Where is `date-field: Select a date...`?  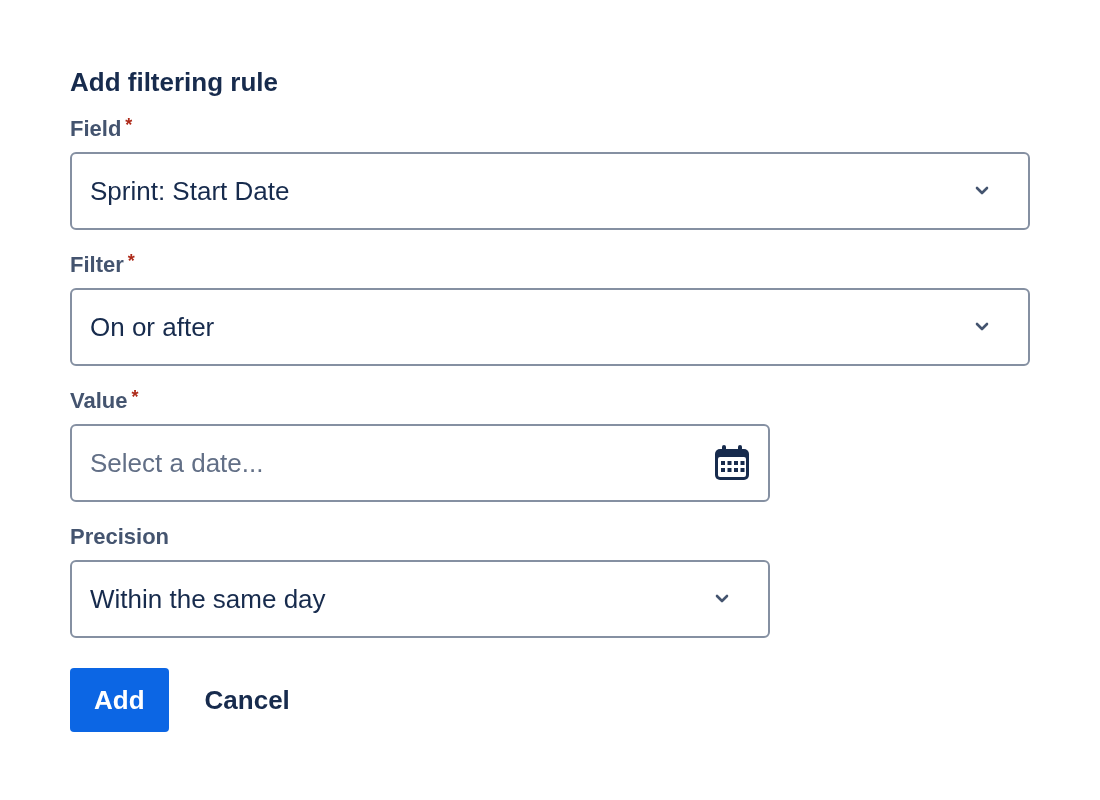
date-field: Select a date... is located at coordinates (420, 463).